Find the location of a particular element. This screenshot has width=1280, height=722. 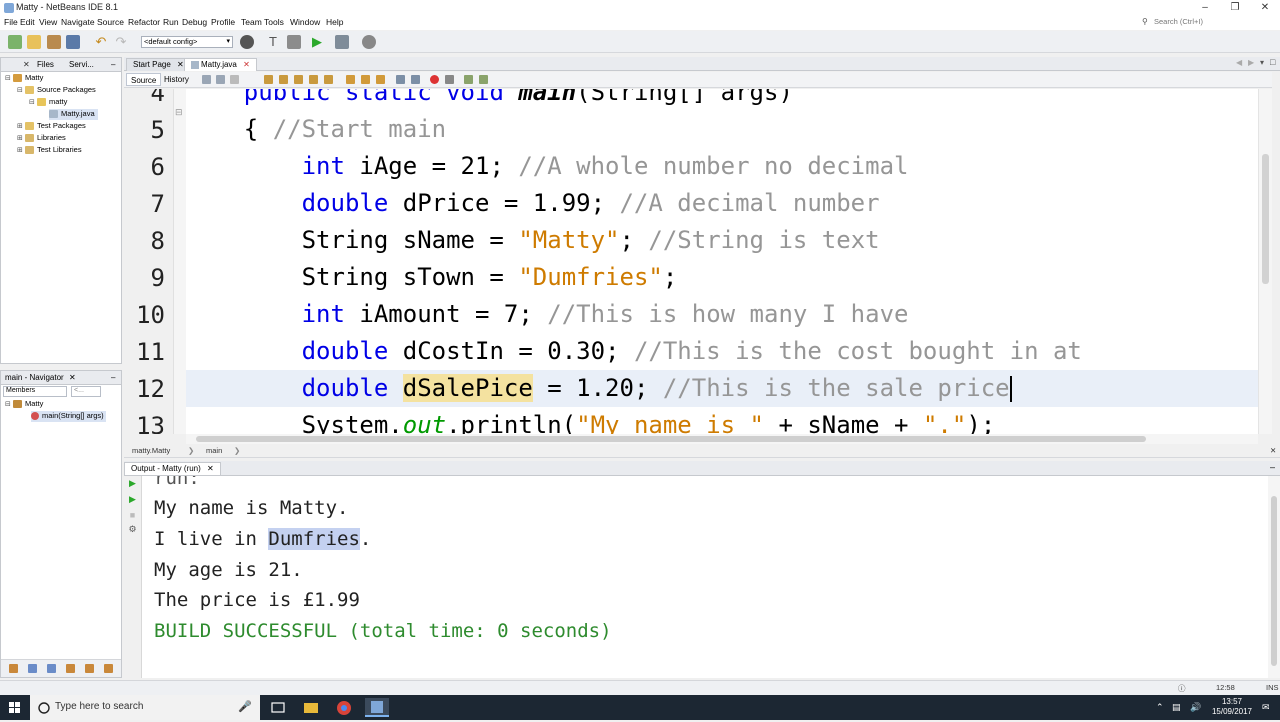

search-input: Search (Ctrl+I) is located at coordinates (1178, 21).